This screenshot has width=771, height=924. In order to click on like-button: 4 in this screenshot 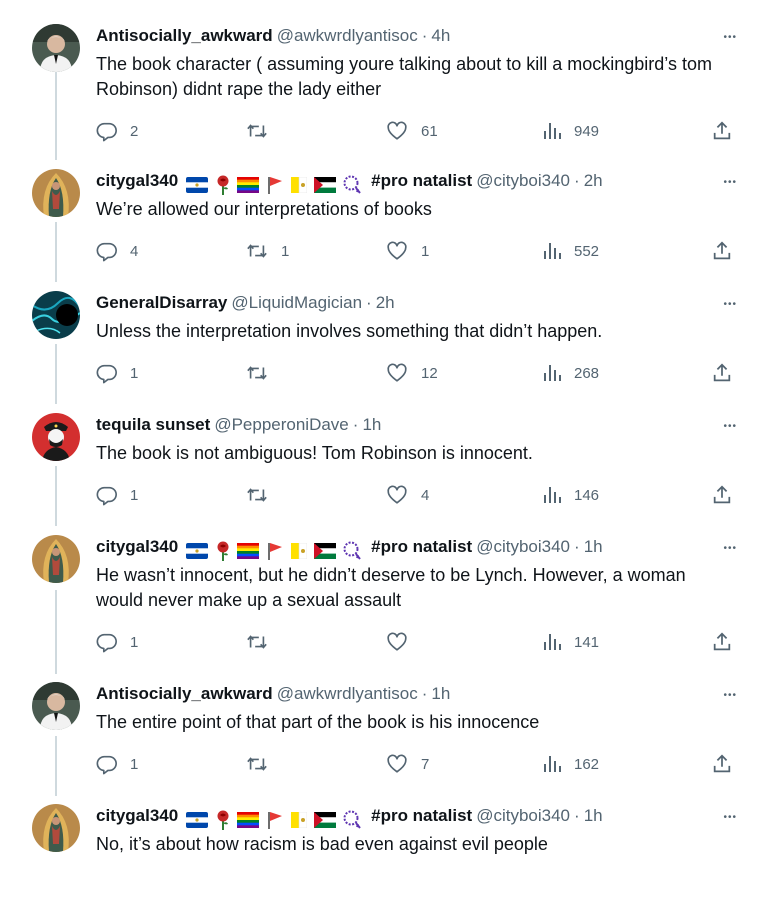, I will do `click(407, 495)`.